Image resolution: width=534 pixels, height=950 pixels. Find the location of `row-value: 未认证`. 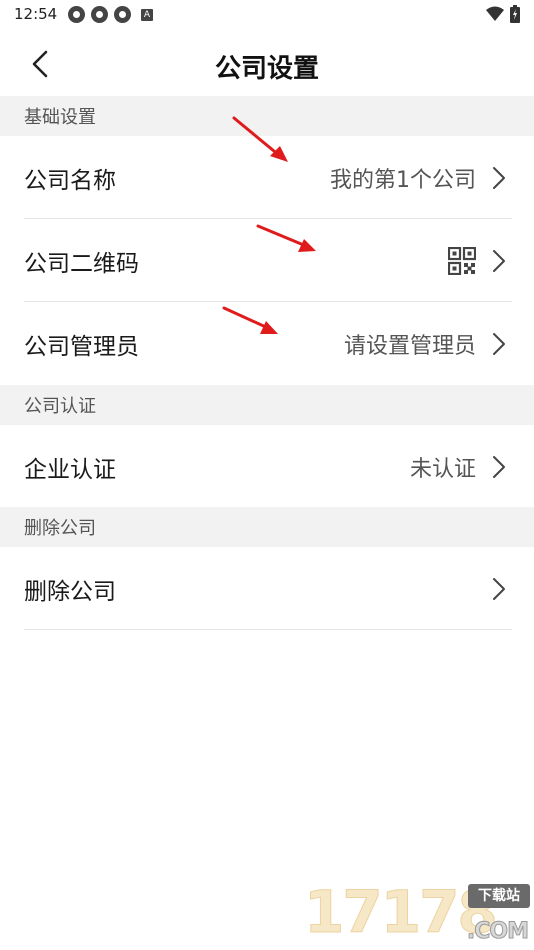

row-value: 未认证 is located at coordinates (442, 469).